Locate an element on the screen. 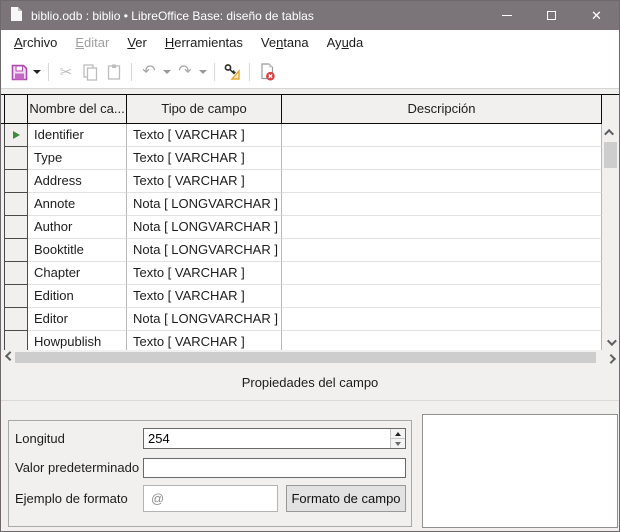 The width and height of the screenshot is (620, 532). close-button: ✕ is located at coordinates (596, 15).